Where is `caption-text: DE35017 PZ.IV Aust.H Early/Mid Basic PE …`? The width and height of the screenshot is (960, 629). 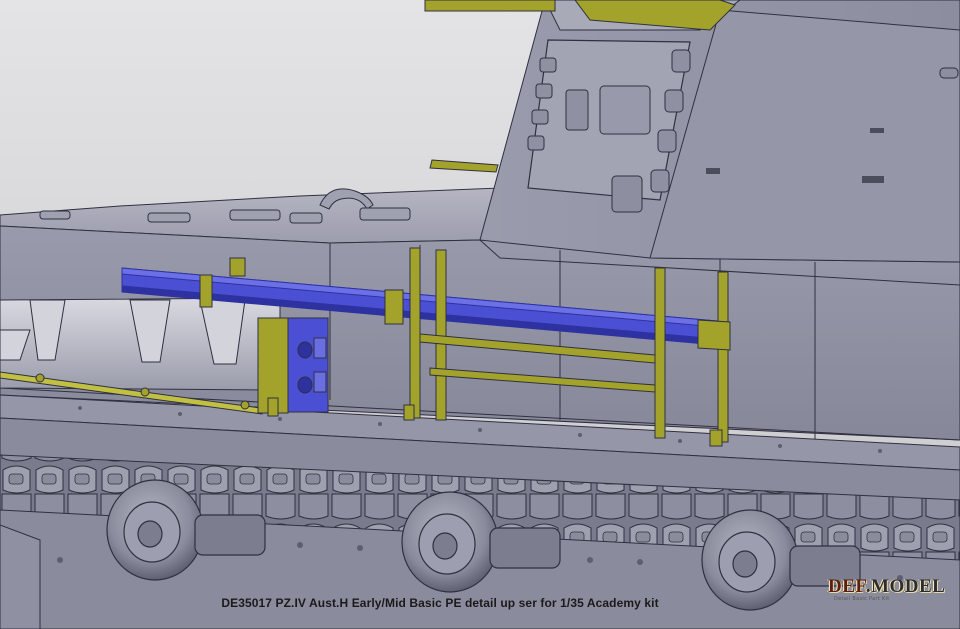
caption-text: DE35017 PZ.IV Aust.H Early/Mid Basic PE … is located at coordinates (440, 603).